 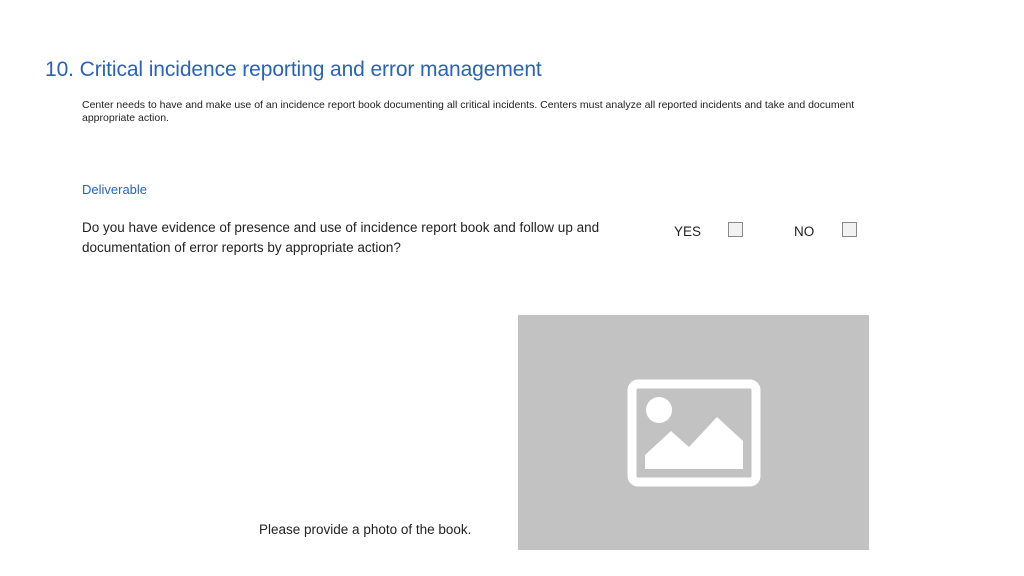 What do you see at coordinates (688, 231) in the screenshot?
I see `yes-label: YES` at bounding box center [688, 231].